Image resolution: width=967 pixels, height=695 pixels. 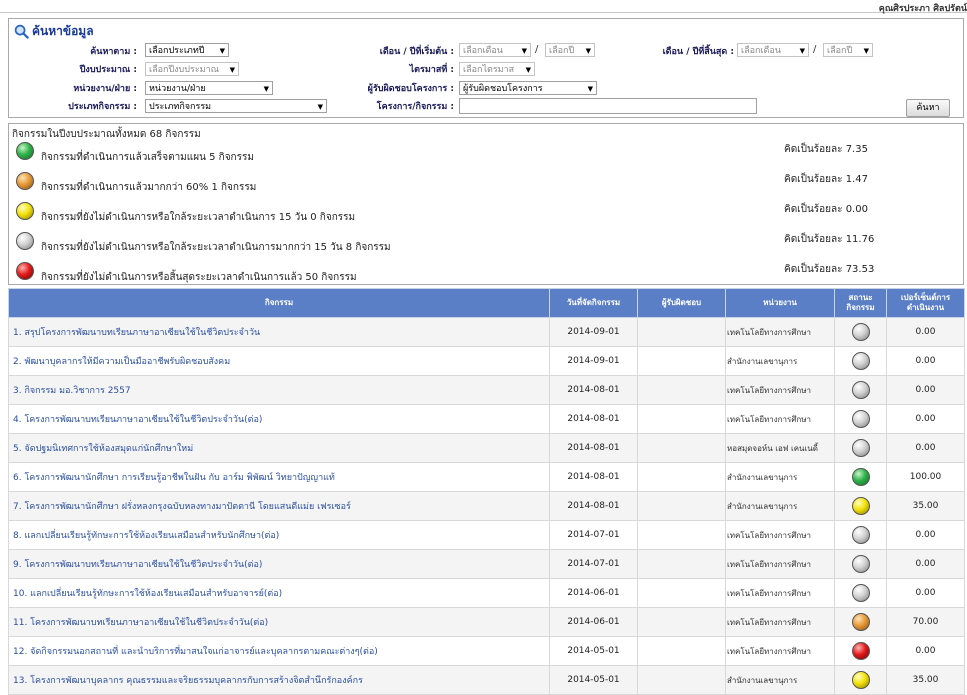 I want to click on activity-date: 2014-09-01, so click(x=593, y=332).